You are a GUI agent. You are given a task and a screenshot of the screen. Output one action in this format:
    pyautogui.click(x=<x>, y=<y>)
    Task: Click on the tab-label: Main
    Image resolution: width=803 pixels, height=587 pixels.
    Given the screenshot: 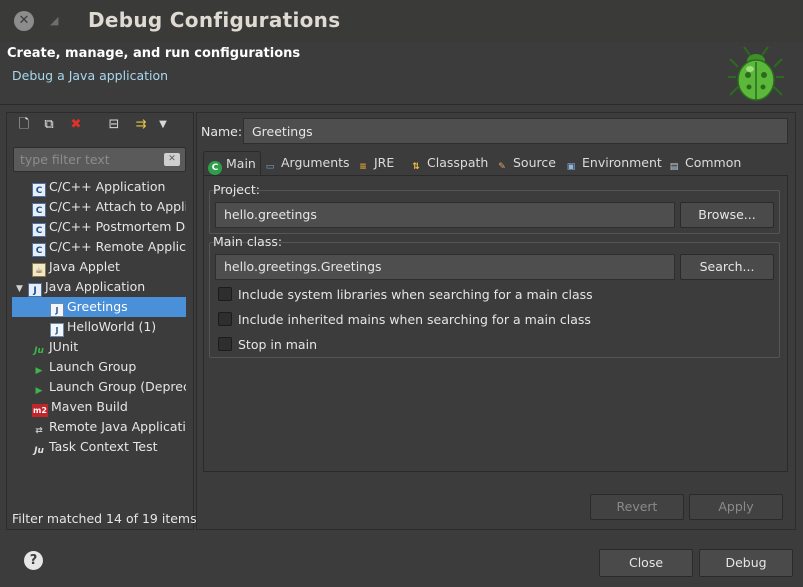 What is the action you would take?
    pyautogui.click(x=241, y=163)
    